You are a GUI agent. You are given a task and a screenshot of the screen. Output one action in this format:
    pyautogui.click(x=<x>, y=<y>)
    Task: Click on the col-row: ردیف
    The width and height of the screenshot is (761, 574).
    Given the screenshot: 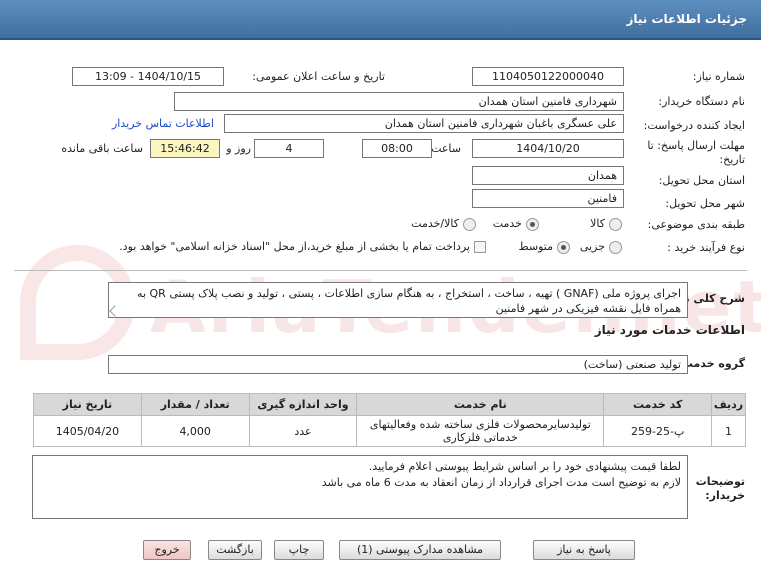 What is the action you would take?
    pyautogui.click(x=728, y=404)
    